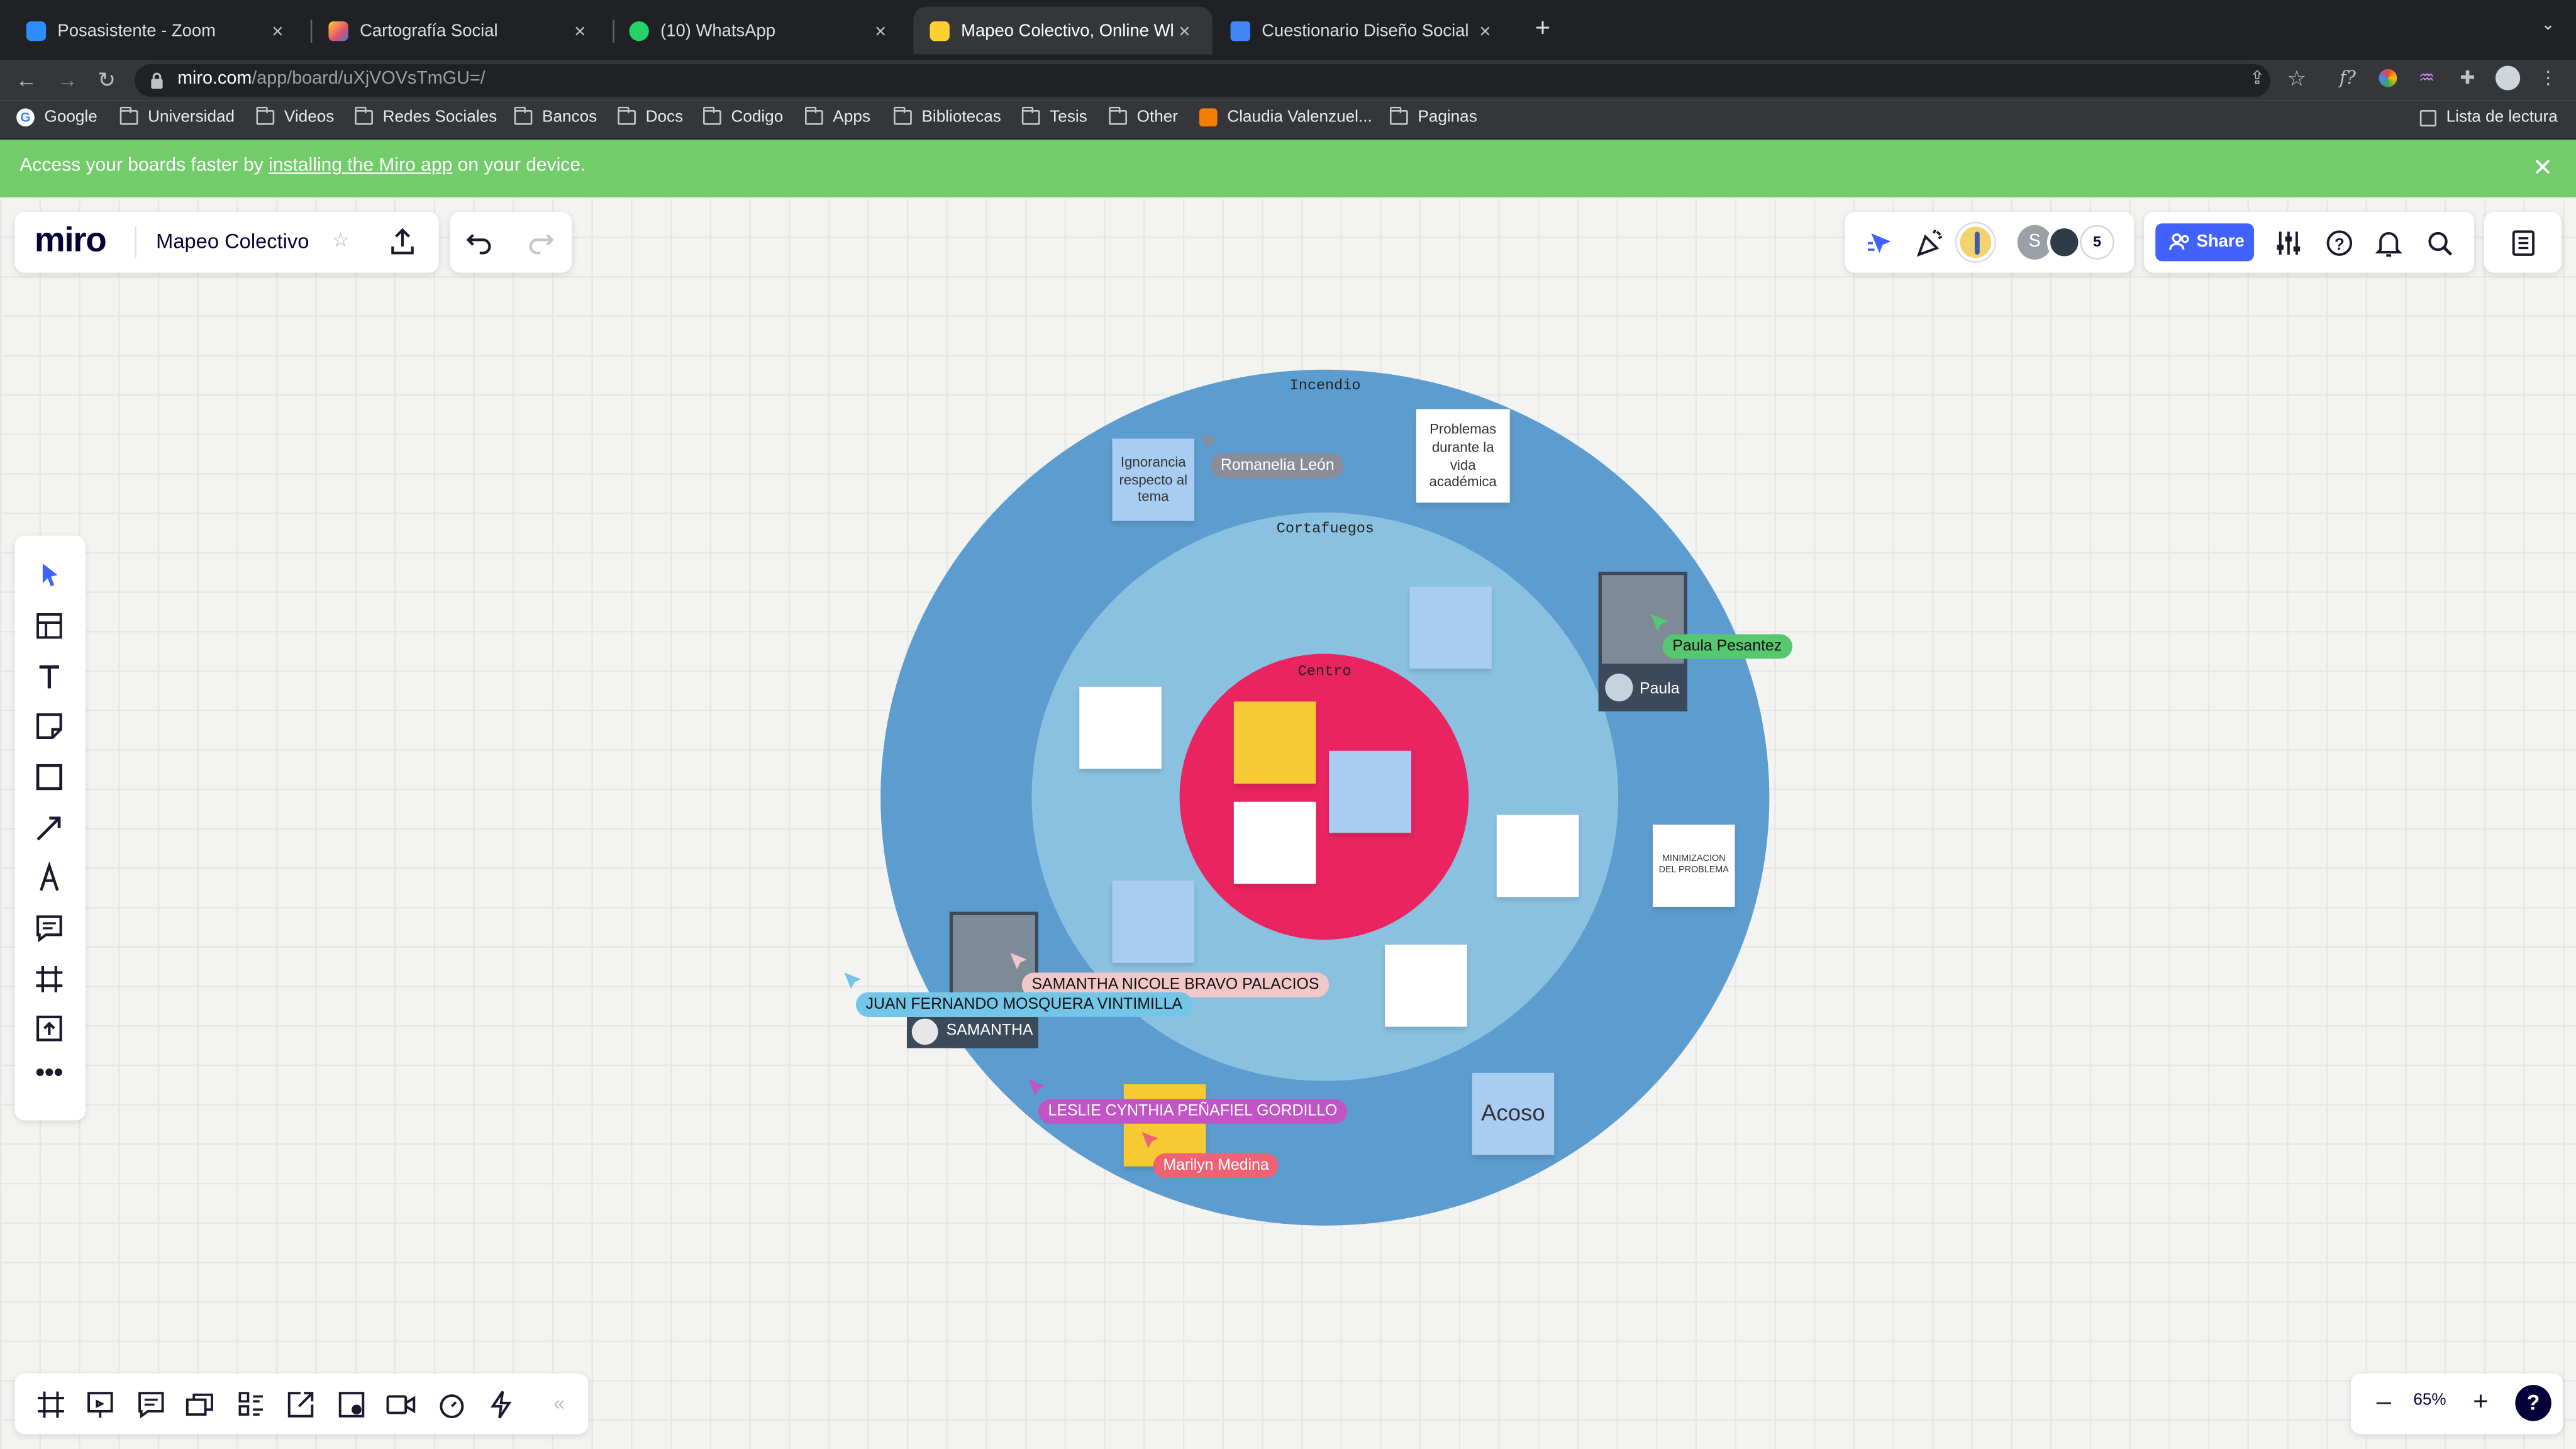  What do you see at coordinates (49, 1078) in the screenshot?
I see `more-tools-icon: •••` at bounding box center [49, 1078].